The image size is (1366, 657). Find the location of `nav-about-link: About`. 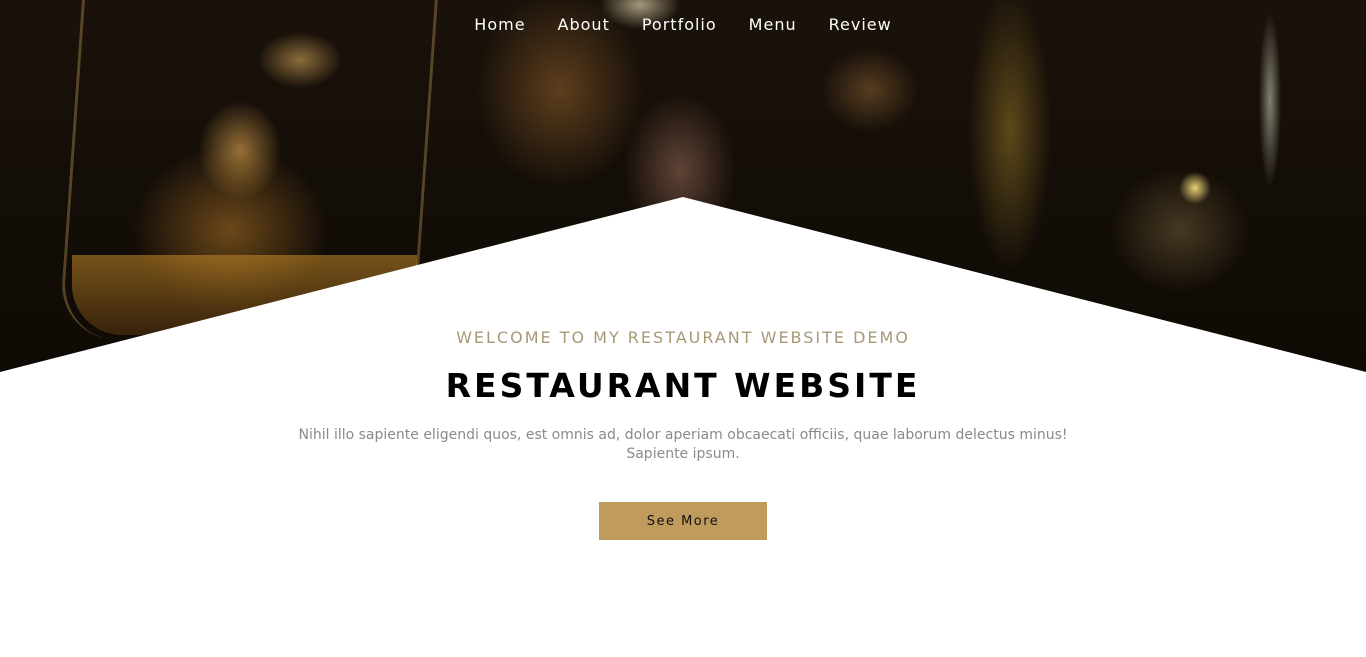

nav-about-link: About is located at coordinates (584, 25).